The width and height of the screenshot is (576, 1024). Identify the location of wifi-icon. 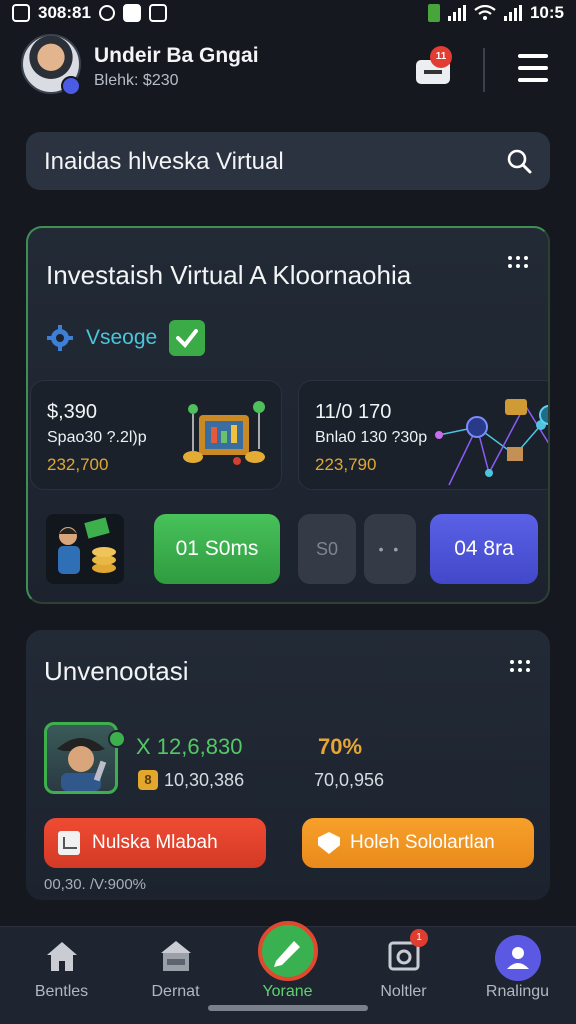
(485, 12).